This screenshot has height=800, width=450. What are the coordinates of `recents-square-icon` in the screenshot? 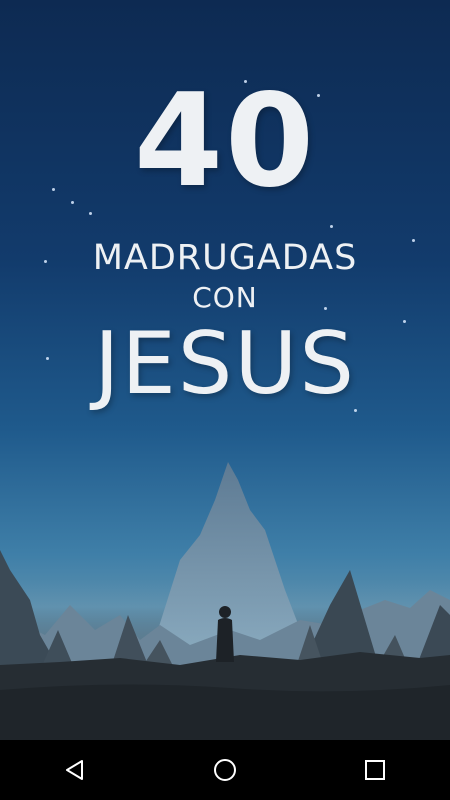 It's located at (375, 770).